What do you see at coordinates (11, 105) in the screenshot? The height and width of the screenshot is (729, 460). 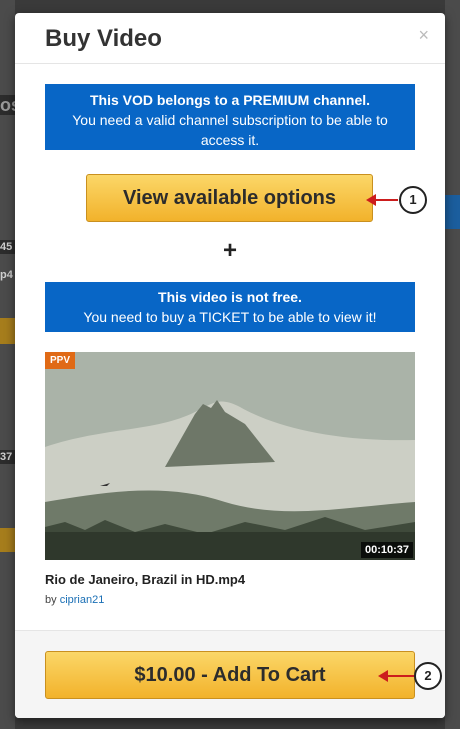 I see `background-text-fragment: os` at bounding box center [11, 105].